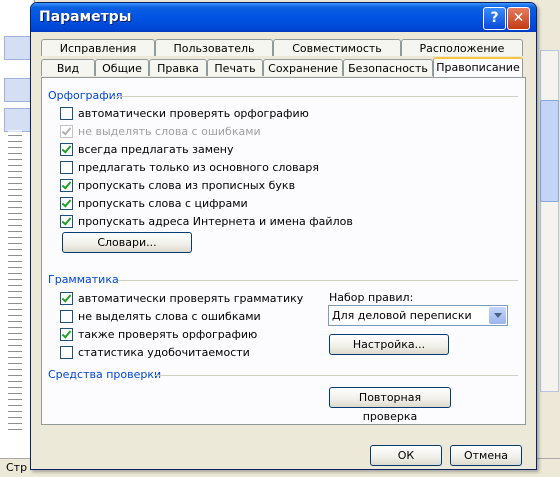 This screenshot has height=477, width=560. What do you see at coordinates (235, 67) in the screenshot?
I see `tab-print: Печать` at bounding box center [235, 67].